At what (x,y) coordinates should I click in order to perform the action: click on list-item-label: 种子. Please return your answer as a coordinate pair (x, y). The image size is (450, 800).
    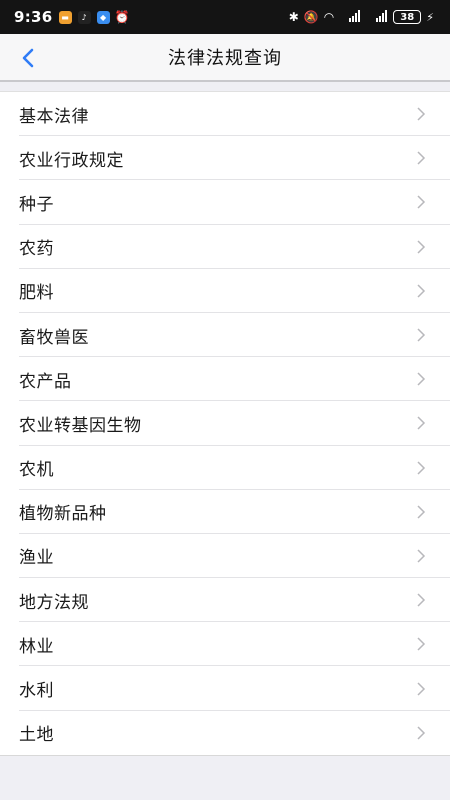
    Looking at the image, I should click on (36, 204).